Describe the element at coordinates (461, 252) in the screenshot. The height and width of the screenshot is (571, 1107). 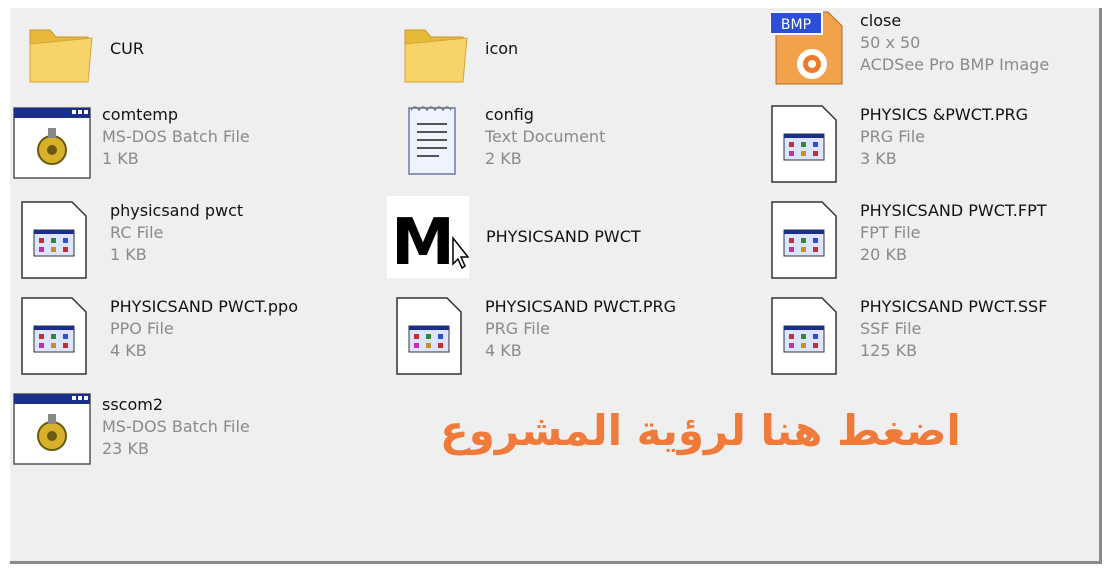
I see `mouse-cursor-icon` at that location.